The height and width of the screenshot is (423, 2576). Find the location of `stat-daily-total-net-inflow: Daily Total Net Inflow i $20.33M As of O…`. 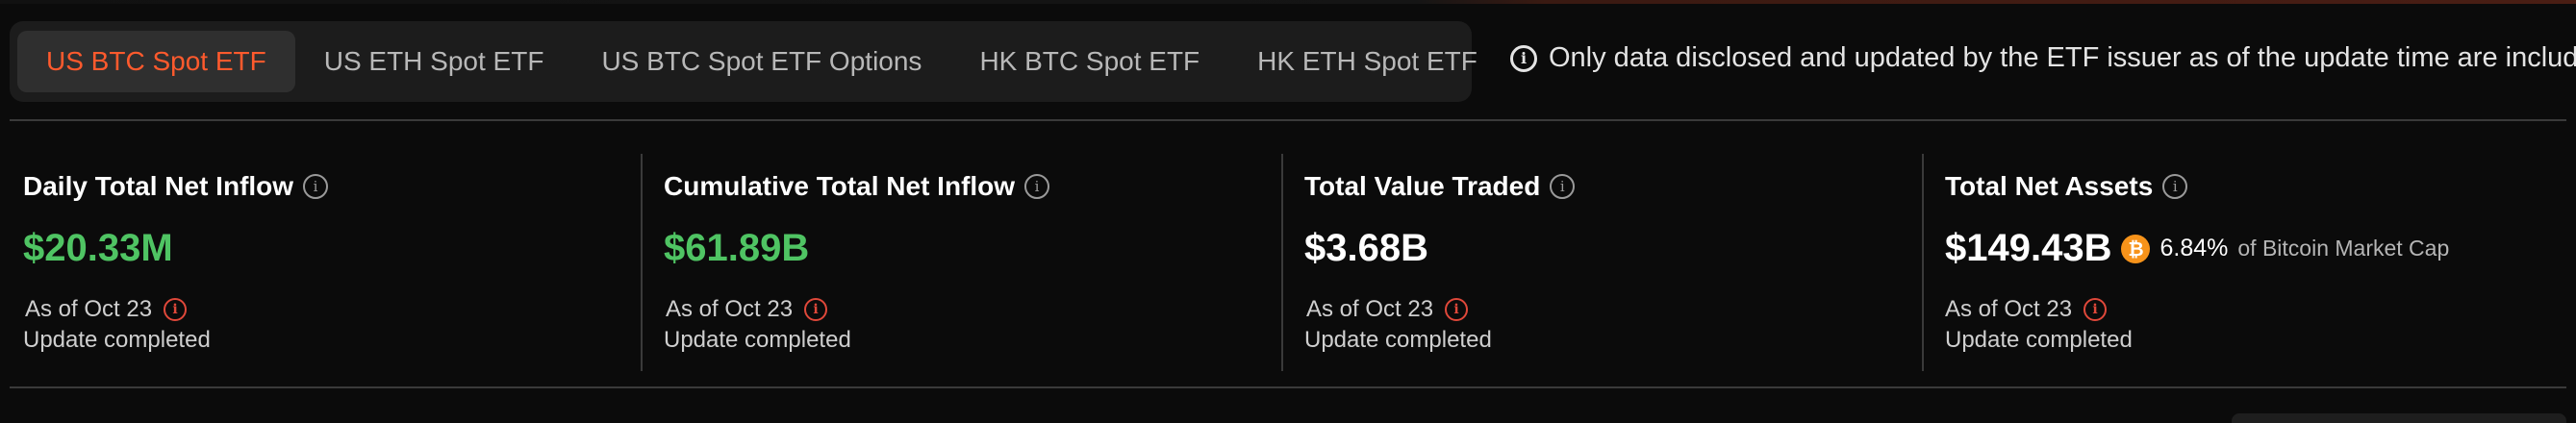

stat-daily-total-net-inflow: Daily Total Net Inflow i $20.33M As of O… is located at coordinates (328, 262).